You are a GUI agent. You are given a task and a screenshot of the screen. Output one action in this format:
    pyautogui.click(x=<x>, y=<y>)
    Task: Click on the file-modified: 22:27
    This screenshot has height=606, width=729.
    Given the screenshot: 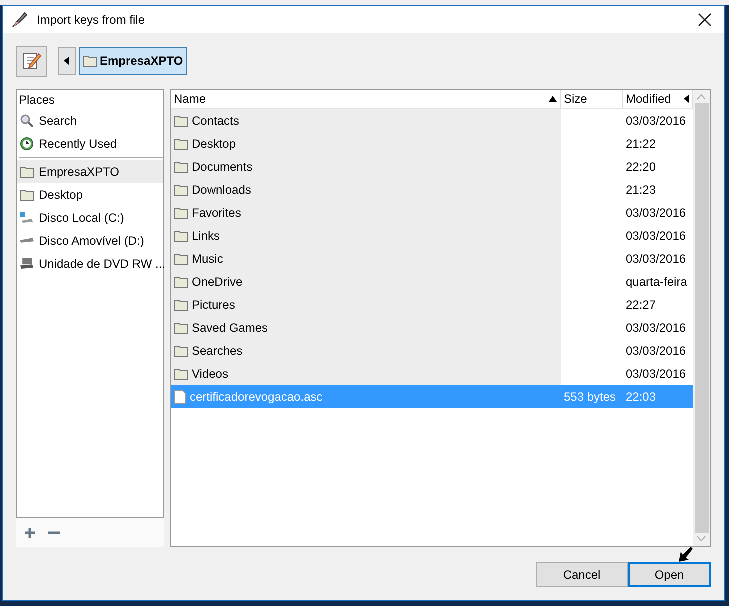 What is the action you would take?
    pyautogui.click(x=641, y=305)
    